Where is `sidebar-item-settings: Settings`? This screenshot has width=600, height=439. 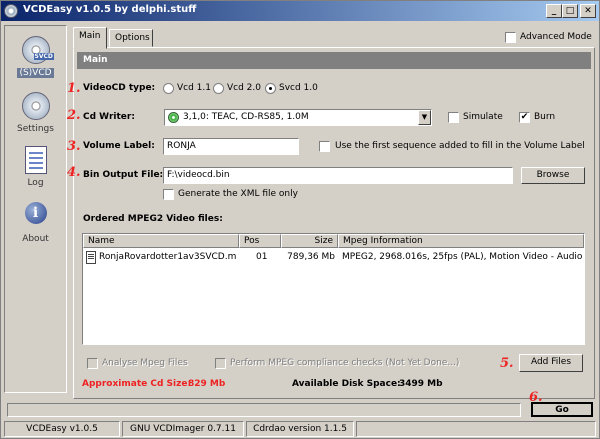 sidebar-item-settings: Settings is located at coordinates (35, 113).